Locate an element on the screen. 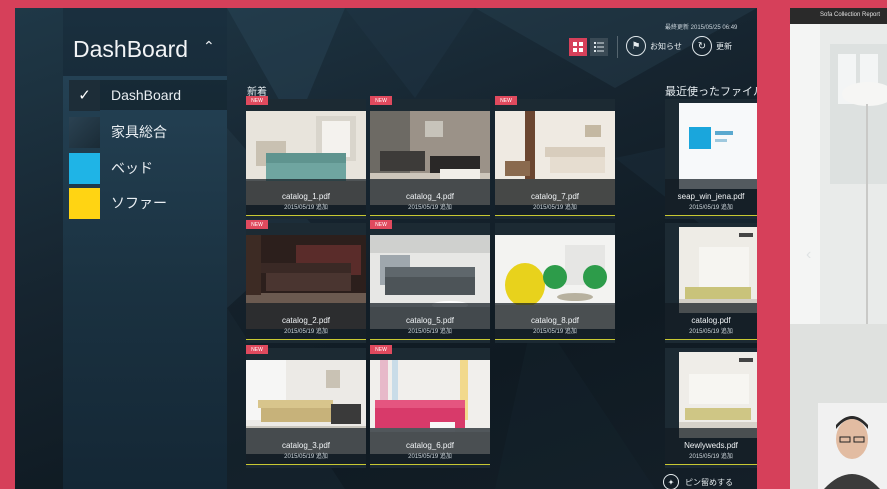  sidebar-item-dashboard: ✓ DashBoard is located at coordinates (148, 95).